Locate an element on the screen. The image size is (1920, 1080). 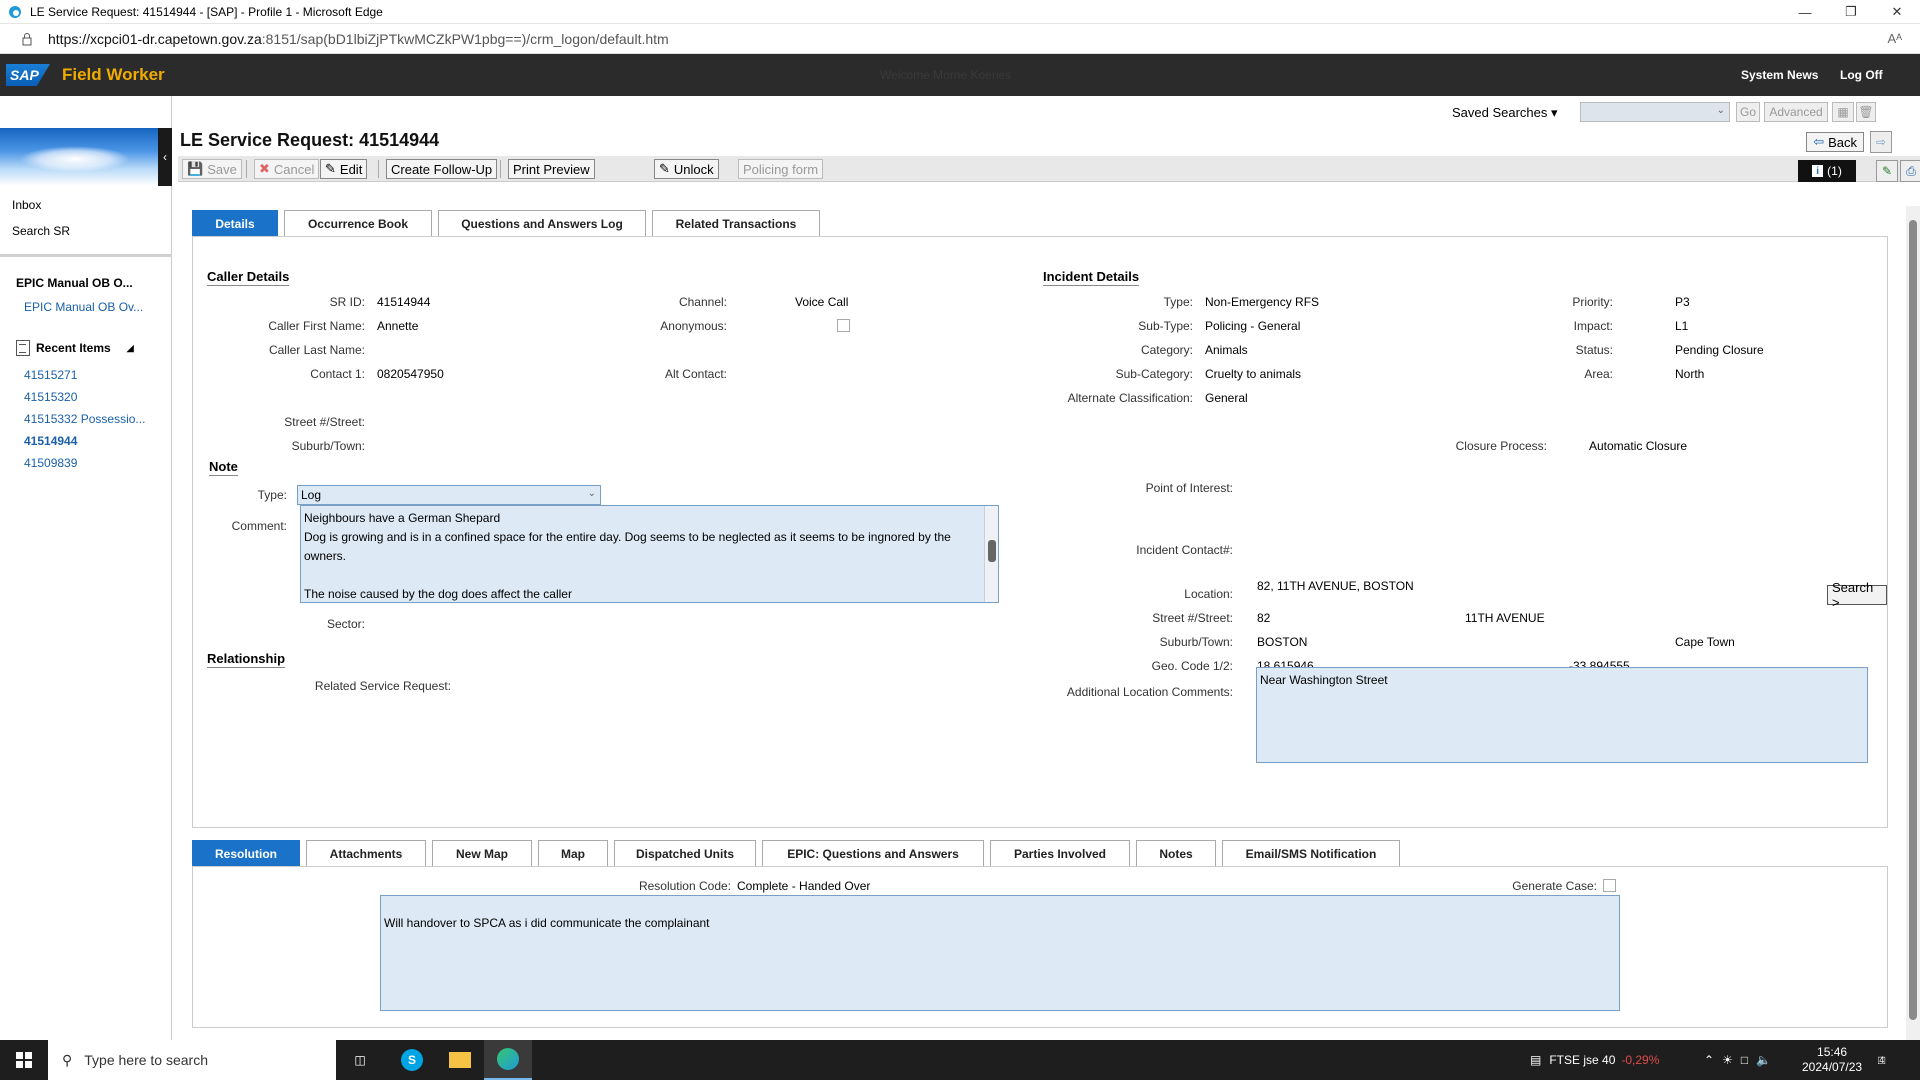
note-type-select: Log ⌄ is located at coordinates (449, 495).